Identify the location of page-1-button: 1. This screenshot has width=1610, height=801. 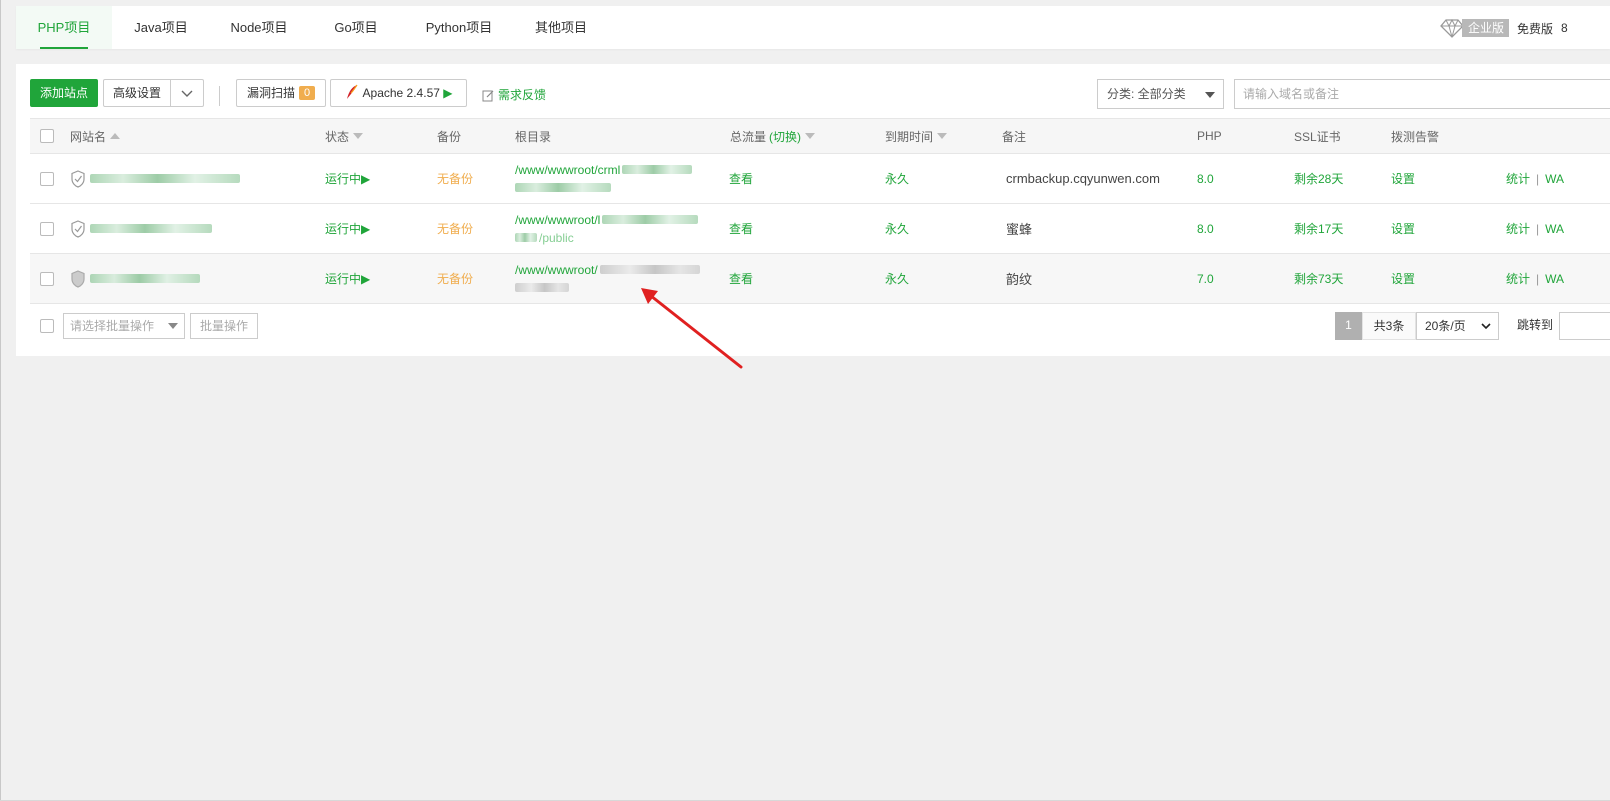
(1348, 326).